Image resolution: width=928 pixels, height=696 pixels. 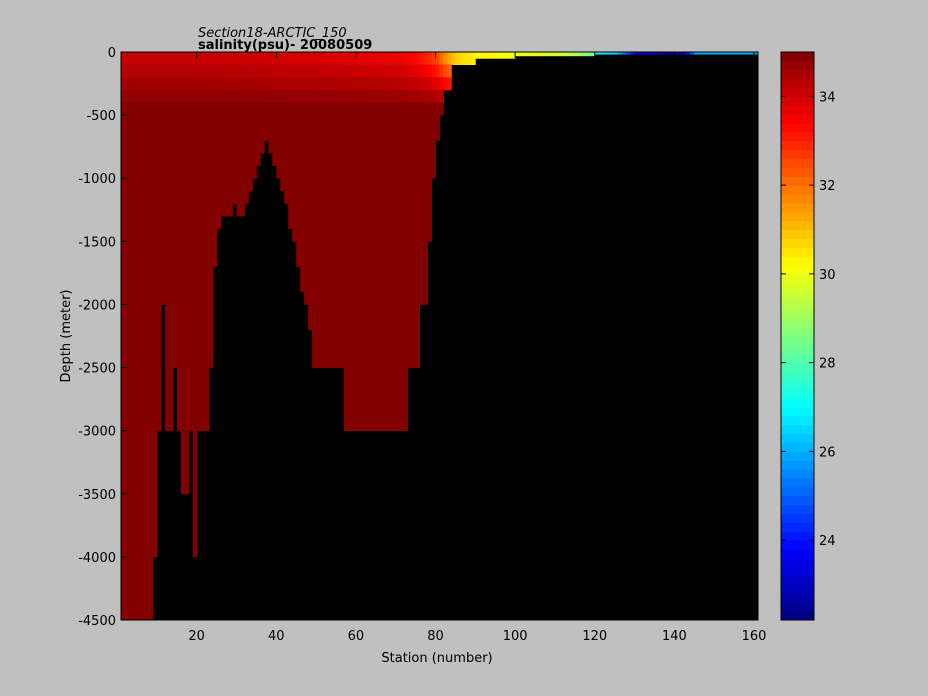 What do you see at coordinates (515, 636) in the screenshot?
I see `x-tick-label: 100` at bounding box center [515, 636].